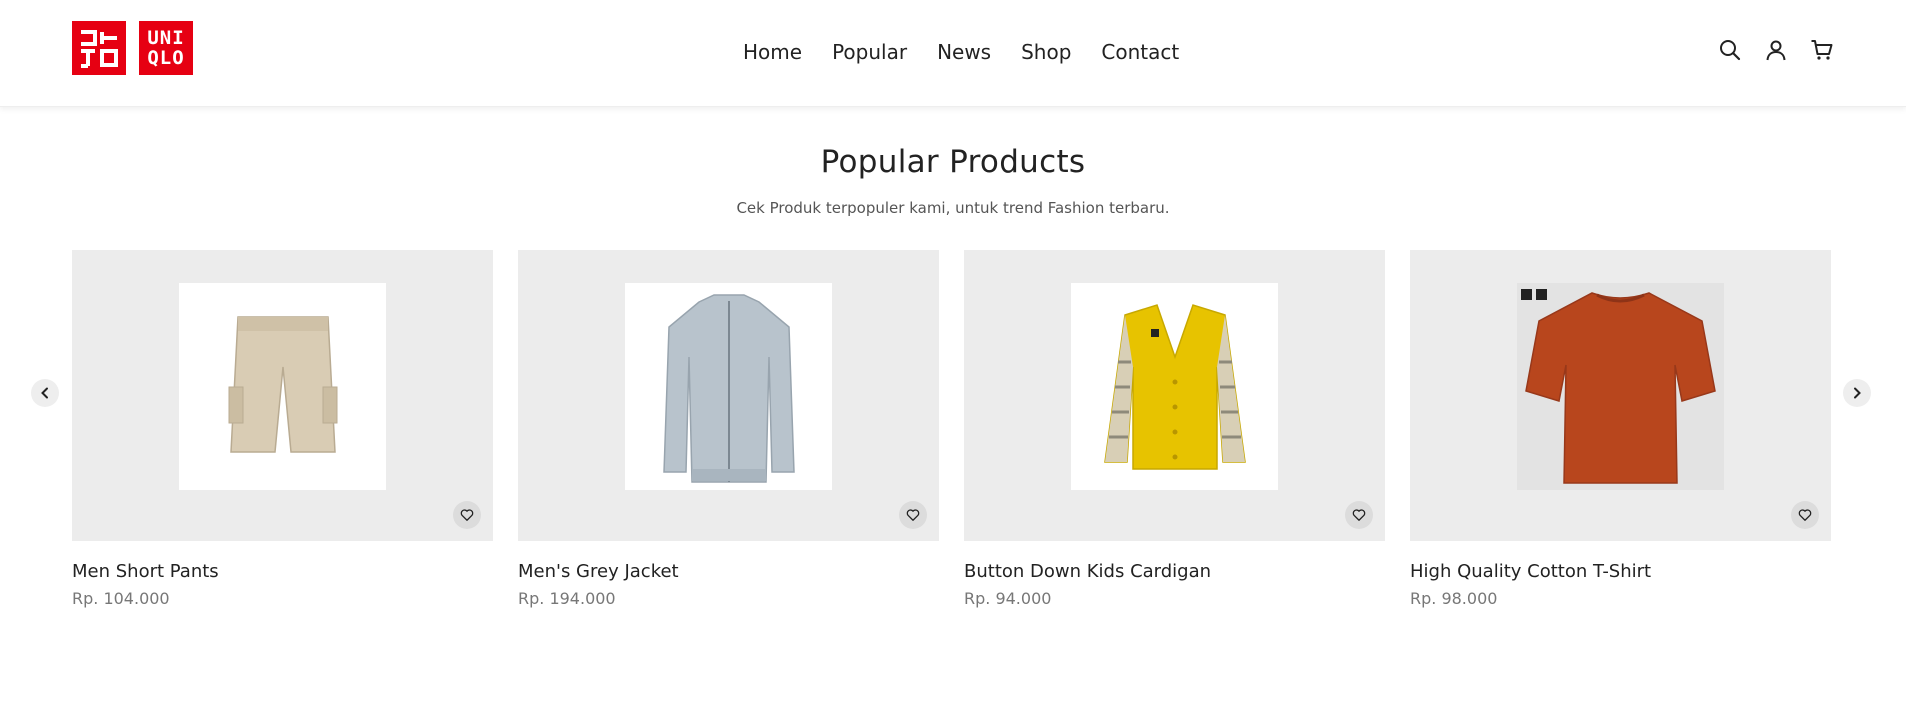  Describe the element at coordinates (166, 58) in the screenshot. I see `logo-latin-line2: QLO` at that location.